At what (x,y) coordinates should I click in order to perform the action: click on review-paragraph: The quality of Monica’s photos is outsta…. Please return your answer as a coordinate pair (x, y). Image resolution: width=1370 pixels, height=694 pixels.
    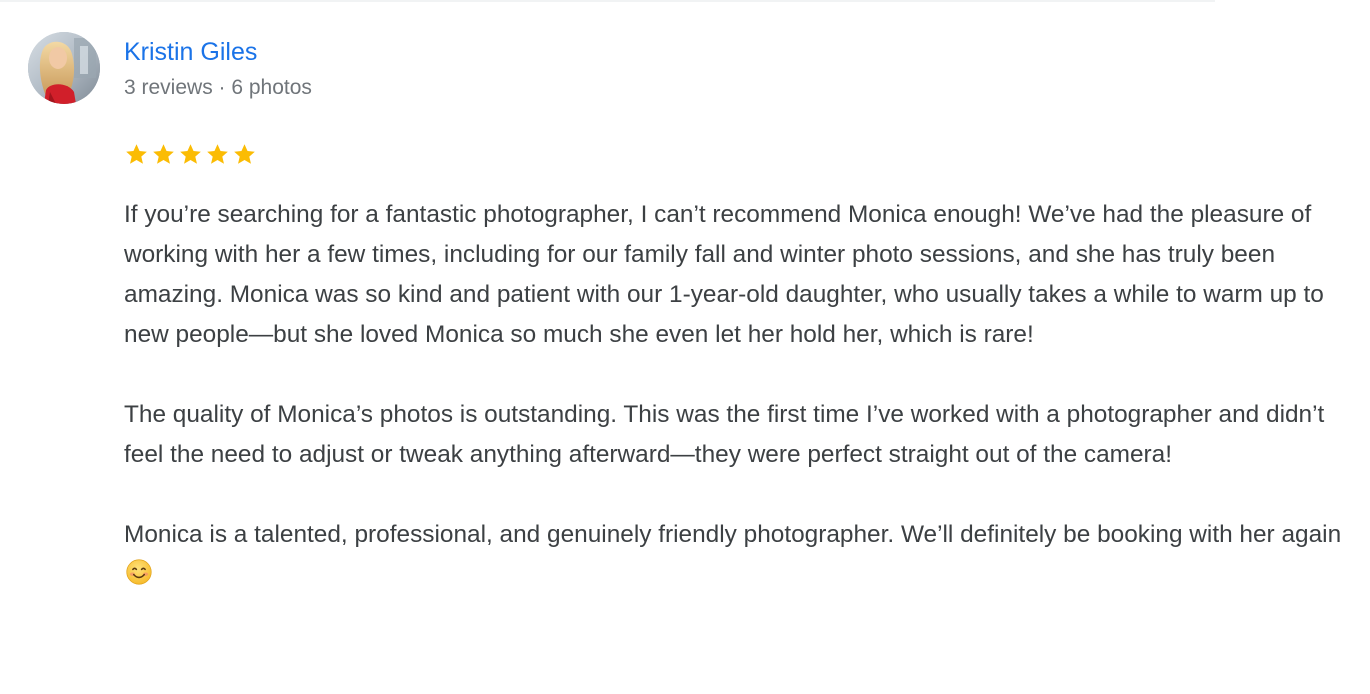
    Looking at the image, I should click on (724, 434).